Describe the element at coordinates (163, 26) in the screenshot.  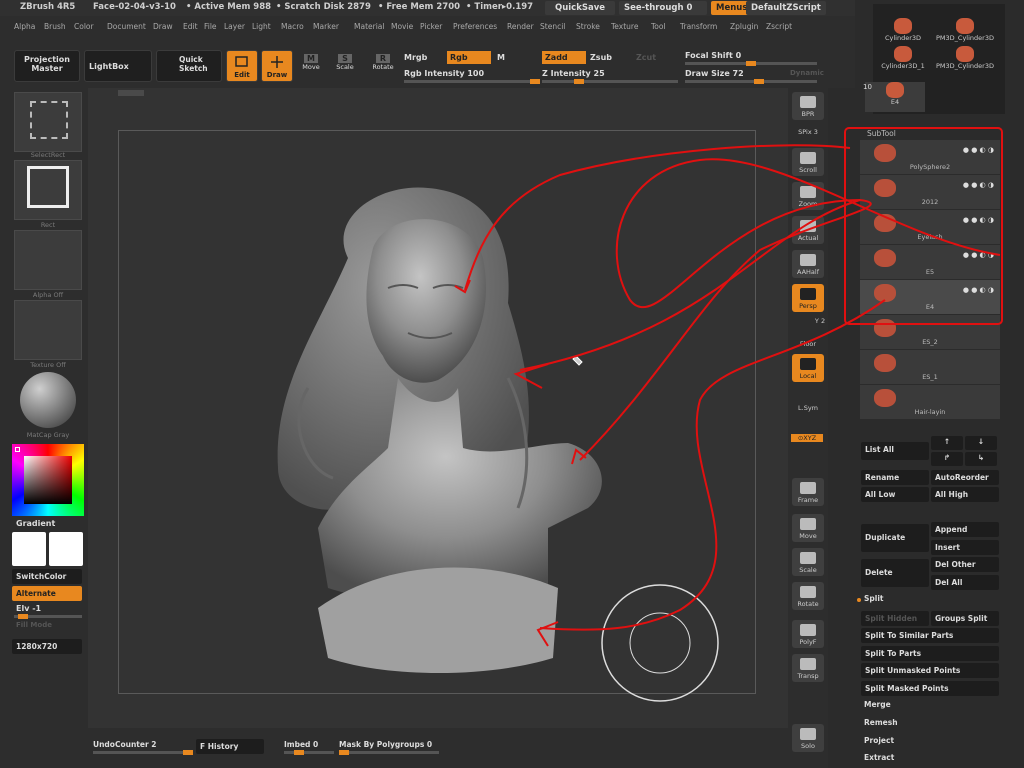
I see `menu-item-draw: Draw` at that location.